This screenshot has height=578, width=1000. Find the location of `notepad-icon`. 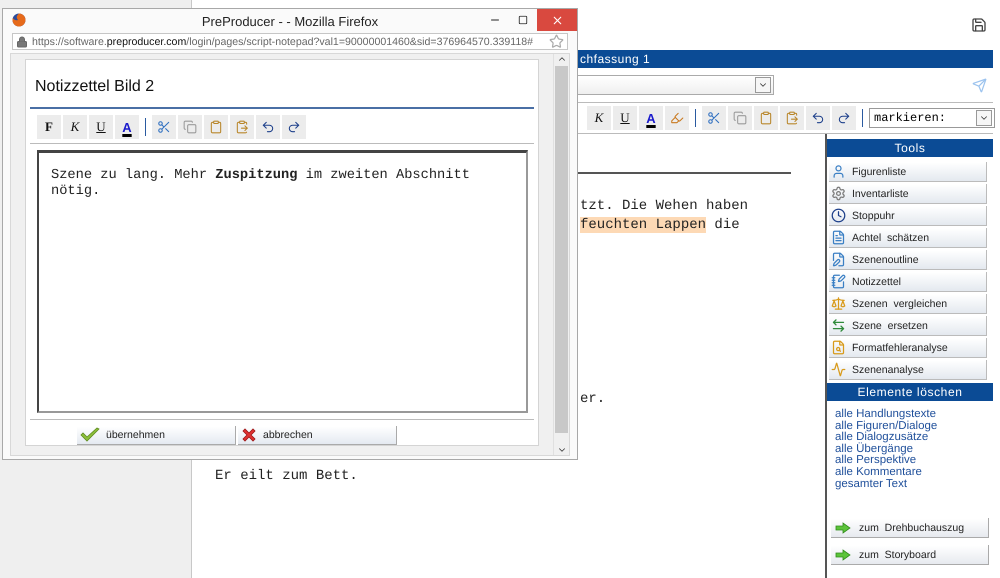

notepad-icon is located at coordinates (838, 281).